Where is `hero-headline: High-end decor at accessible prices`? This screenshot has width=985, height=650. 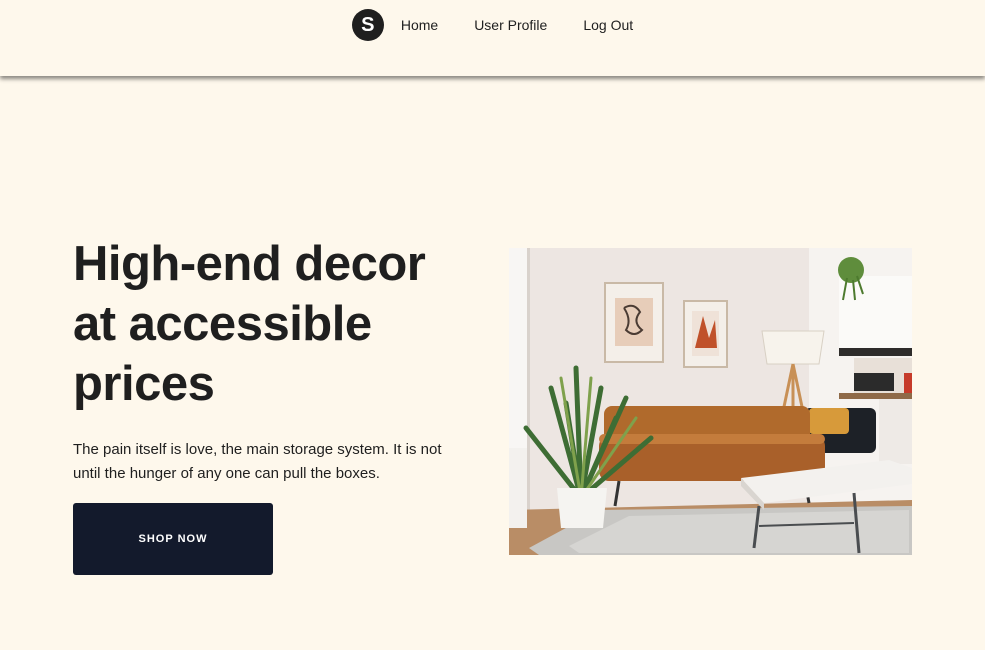
hero-headline: High-end decor at accessible prices is located at coordinates (249, 324).